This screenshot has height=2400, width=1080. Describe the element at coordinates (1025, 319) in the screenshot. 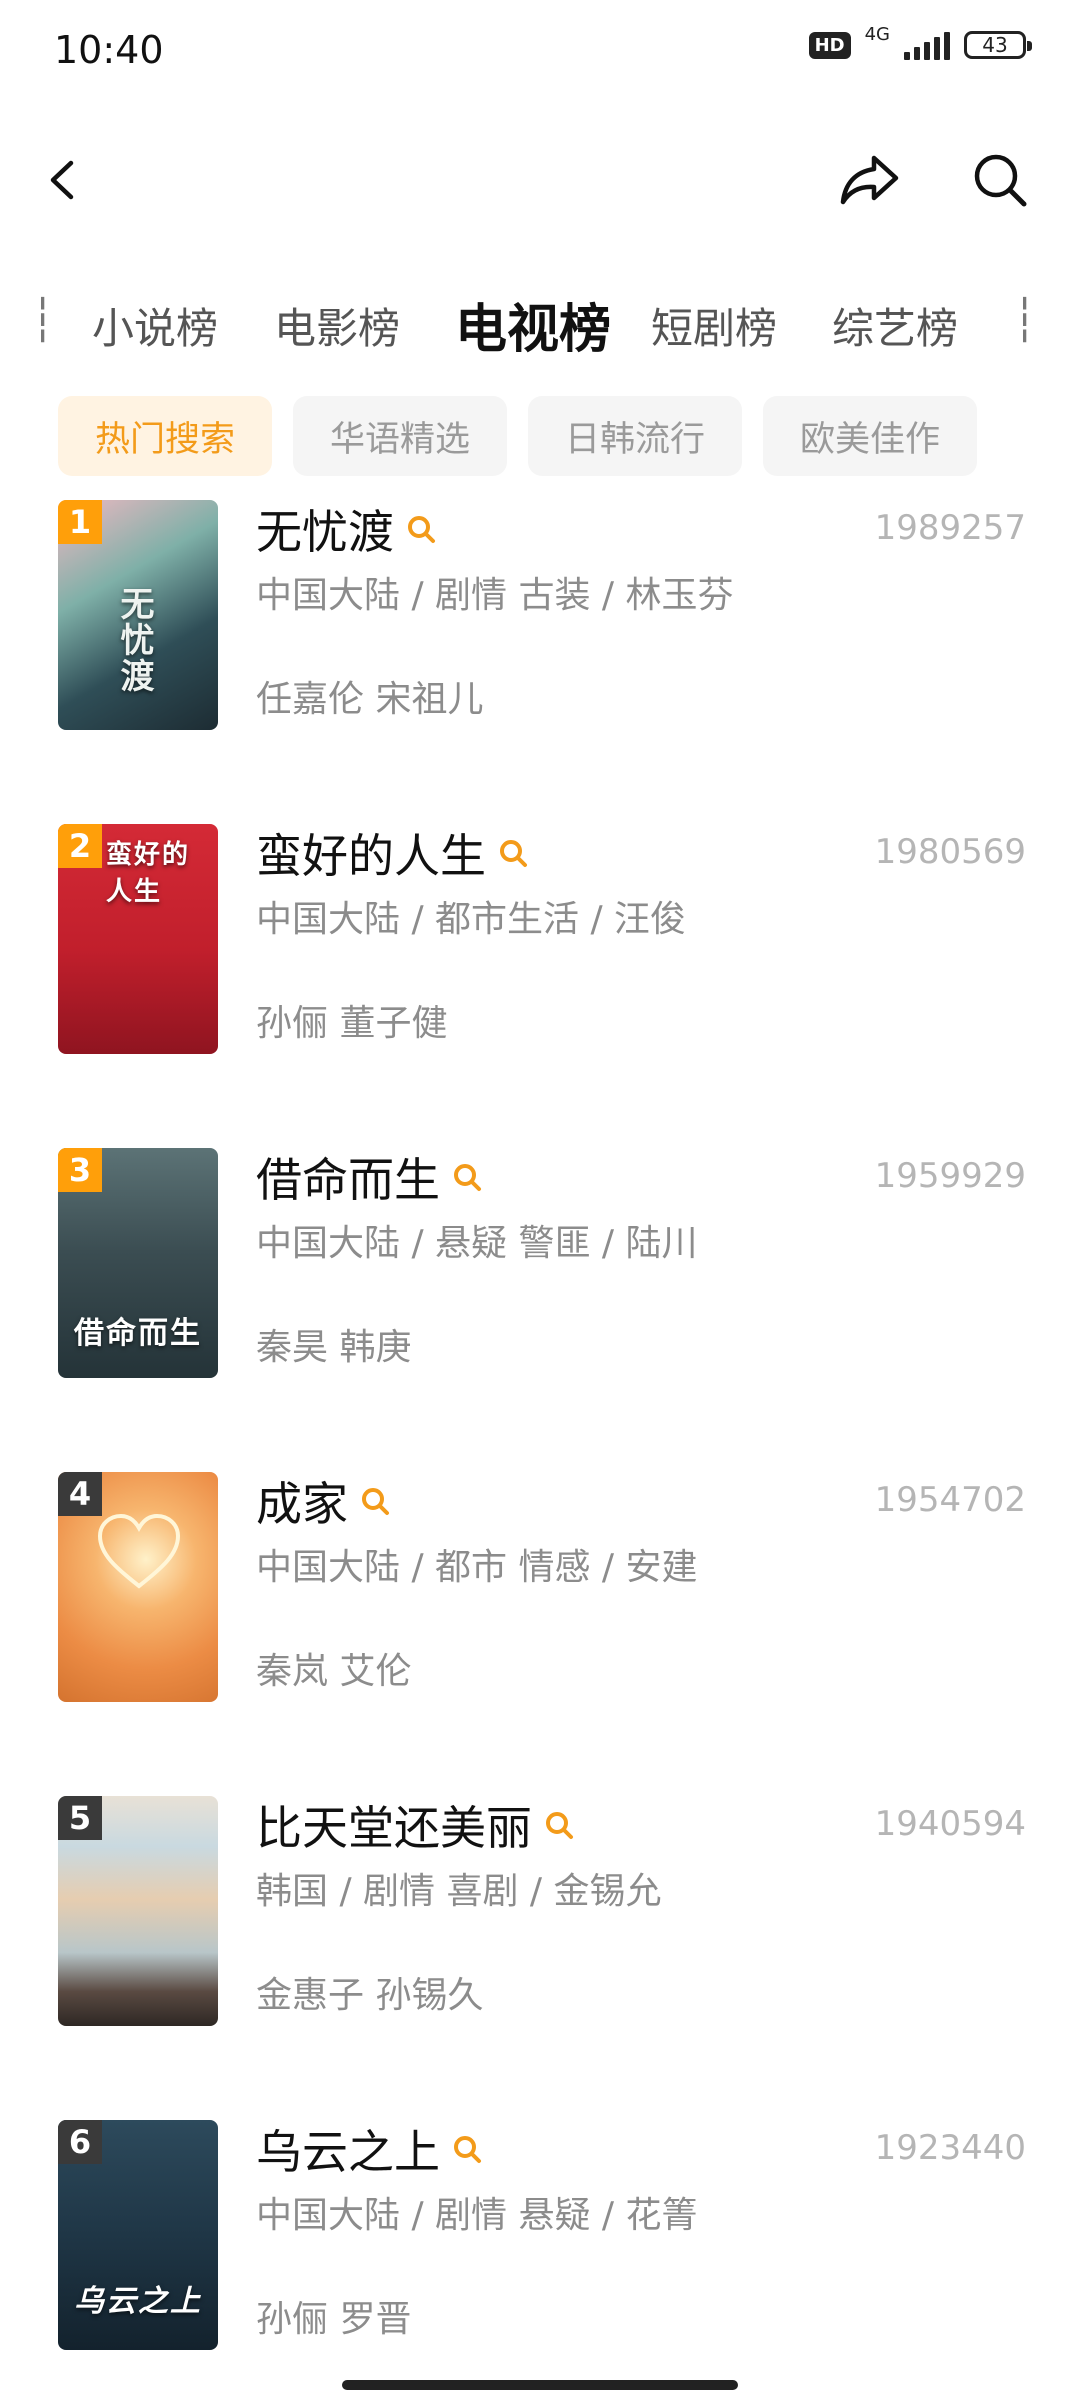

I see `tab-edge-right: ┆` at that location.